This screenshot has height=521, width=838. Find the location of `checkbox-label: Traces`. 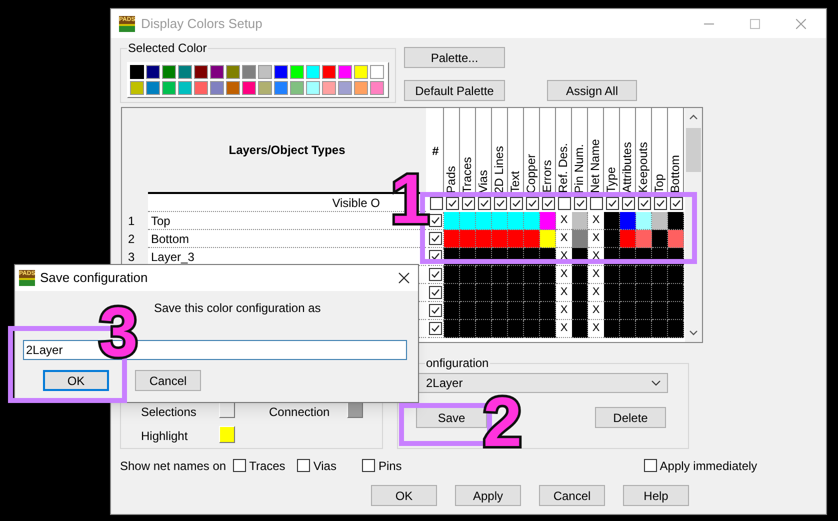

checkbox-label: Traces is located at coordinates (267, 465).